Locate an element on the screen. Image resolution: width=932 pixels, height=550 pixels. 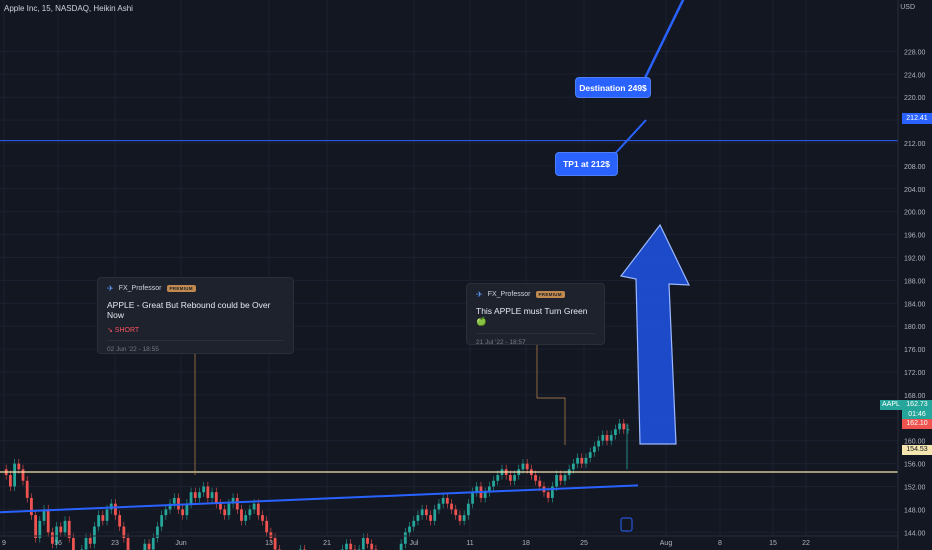
short-signal: ↘ SHORT is located at coordinates (123, 330).